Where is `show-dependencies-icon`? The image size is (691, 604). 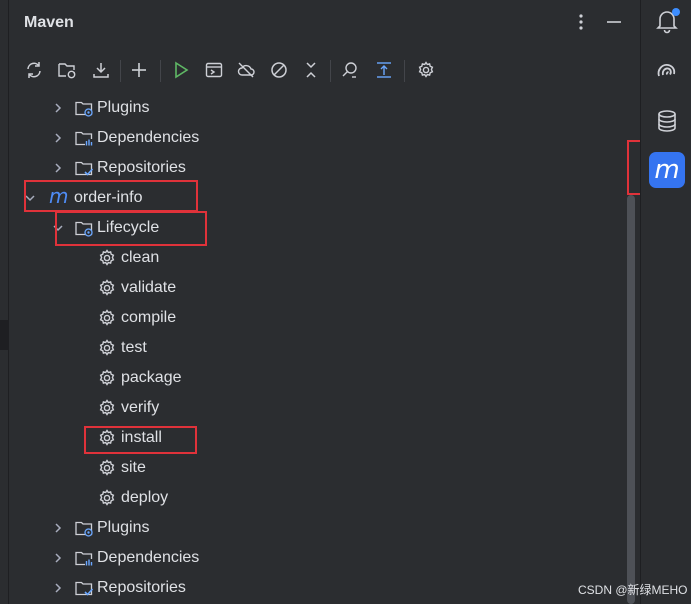 show-dependencies-icon is located at coordinates (384, 70).